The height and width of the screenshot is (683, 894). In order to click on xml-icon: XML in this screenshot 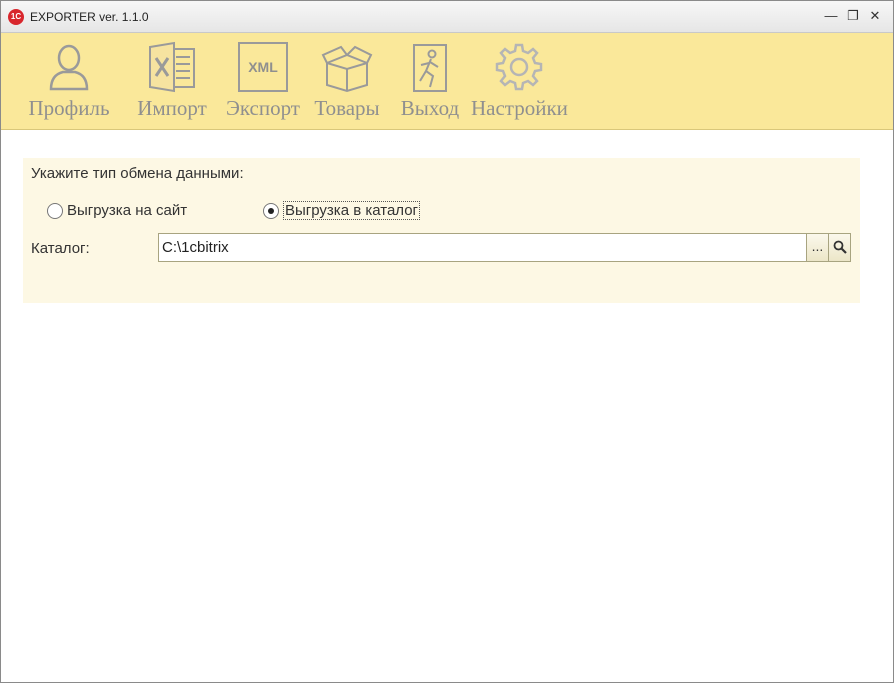, I will do `click(263, 67)`.